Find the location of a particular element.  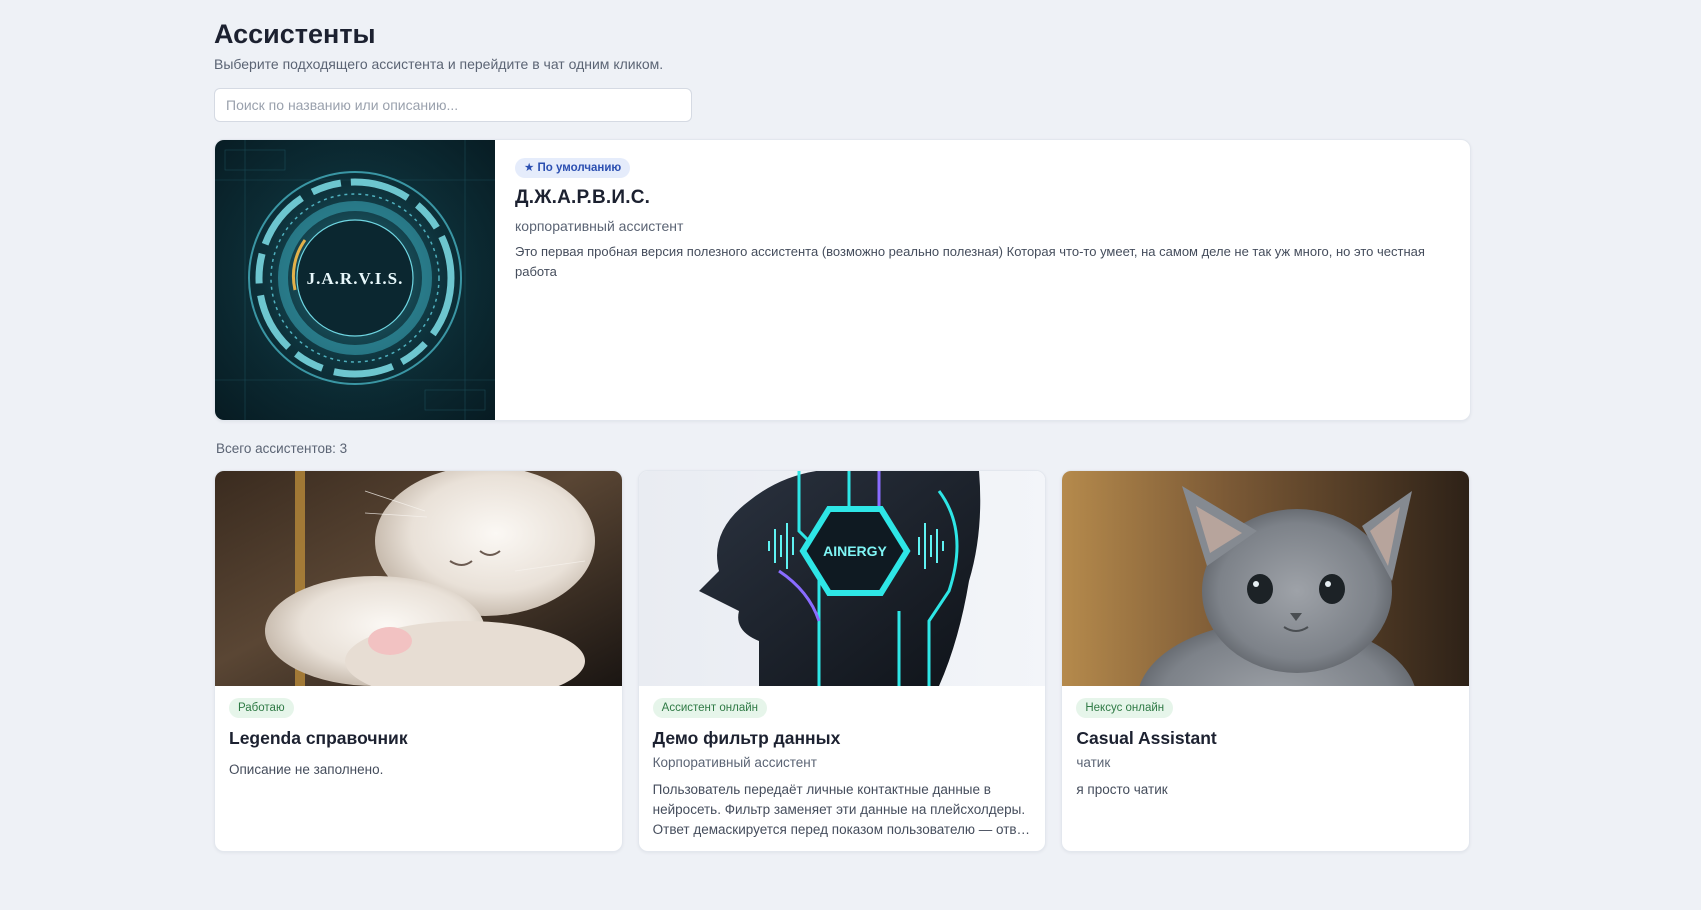

status-badge: Ассистент онлайн is located at coordinates (709, 708).